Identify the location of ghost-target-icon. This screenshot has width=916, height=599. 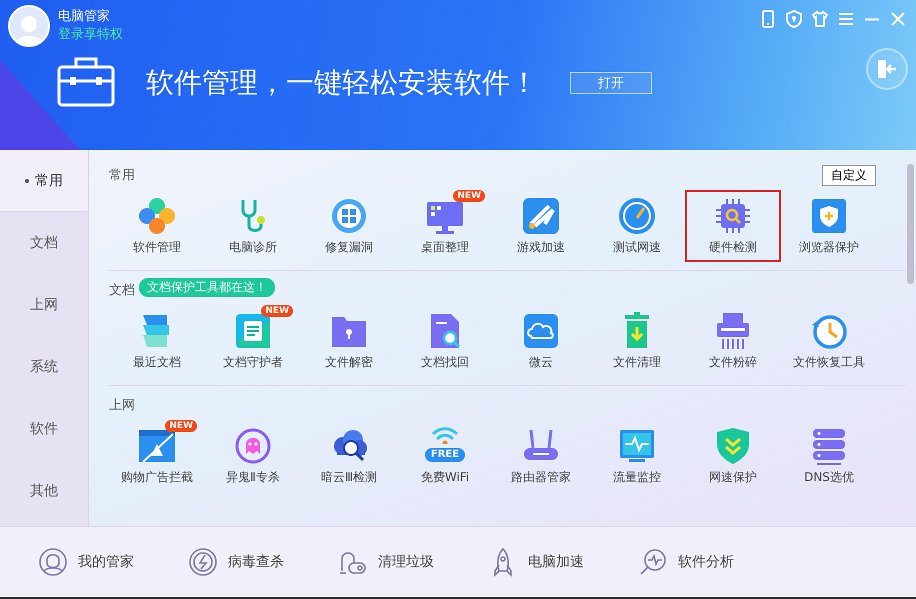
(253, 446).